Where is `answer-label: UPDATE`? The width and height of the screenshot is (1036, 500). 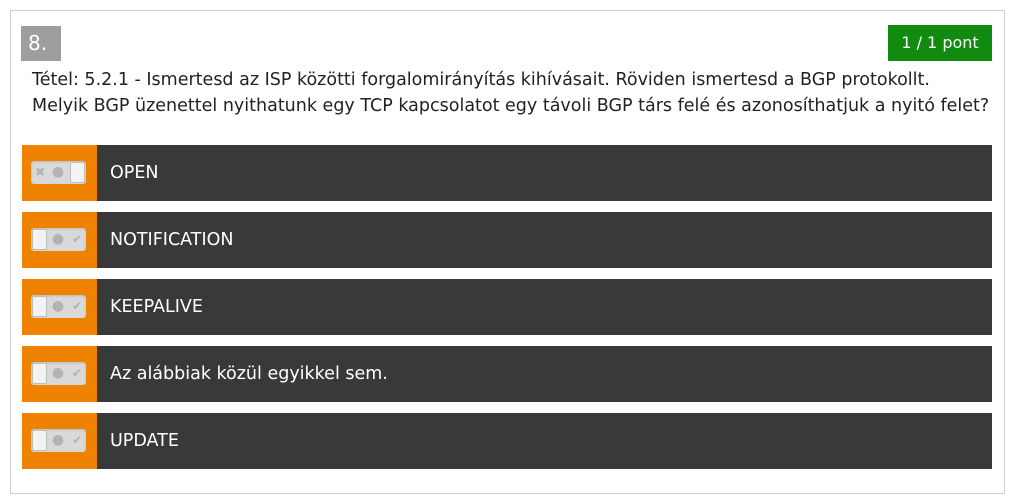
answer-label: UPDATE is located at coordinates (144, 441).